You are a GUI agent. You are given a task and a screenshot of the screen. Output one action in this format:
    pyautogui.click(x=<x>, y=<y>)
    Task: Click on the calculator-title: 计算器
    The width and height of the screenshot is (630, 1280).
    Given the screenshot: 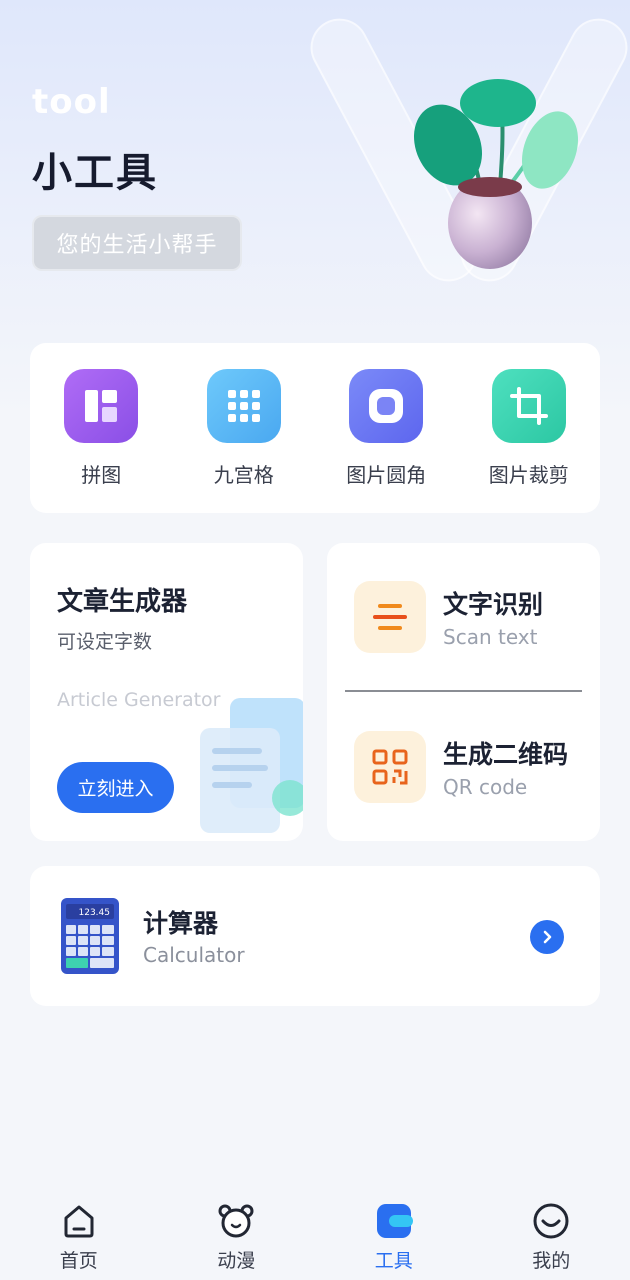 What is the action you would take?
    pyautogui.click(x=181, y=923)
    